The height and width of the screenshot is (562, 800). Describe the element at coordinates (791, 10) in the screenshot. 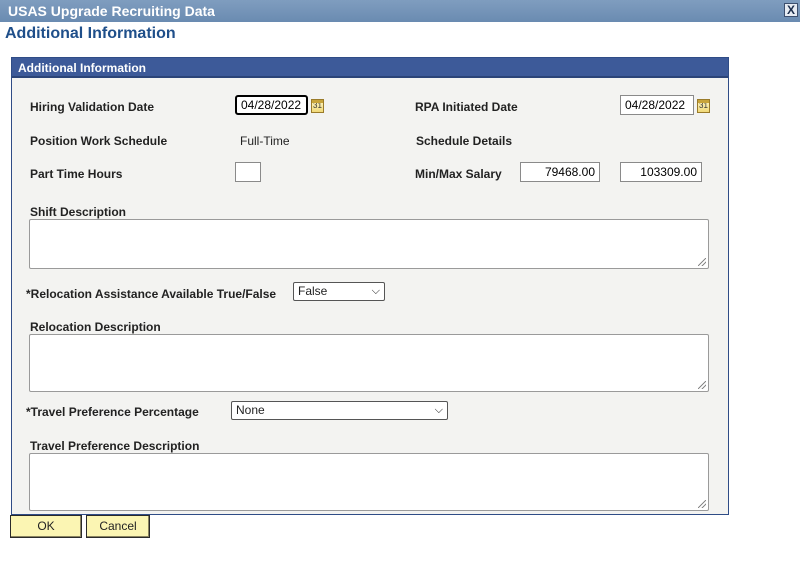

I see `close-icon: X` at that location.